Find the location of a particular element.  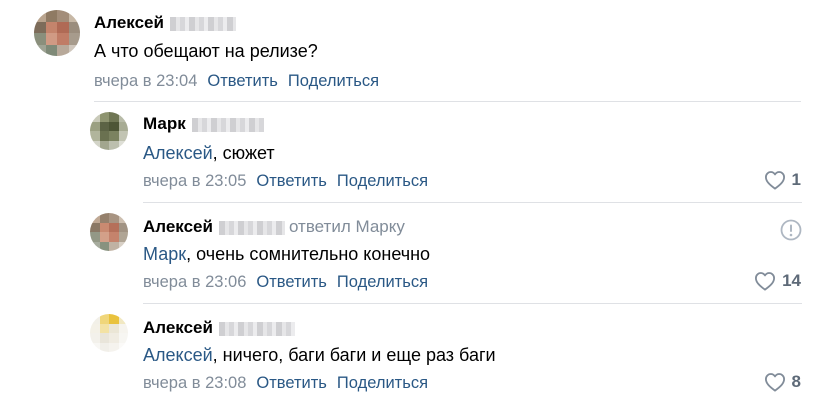

comment-text: А что обещают на релизе? is located at coordinates (206, 51).